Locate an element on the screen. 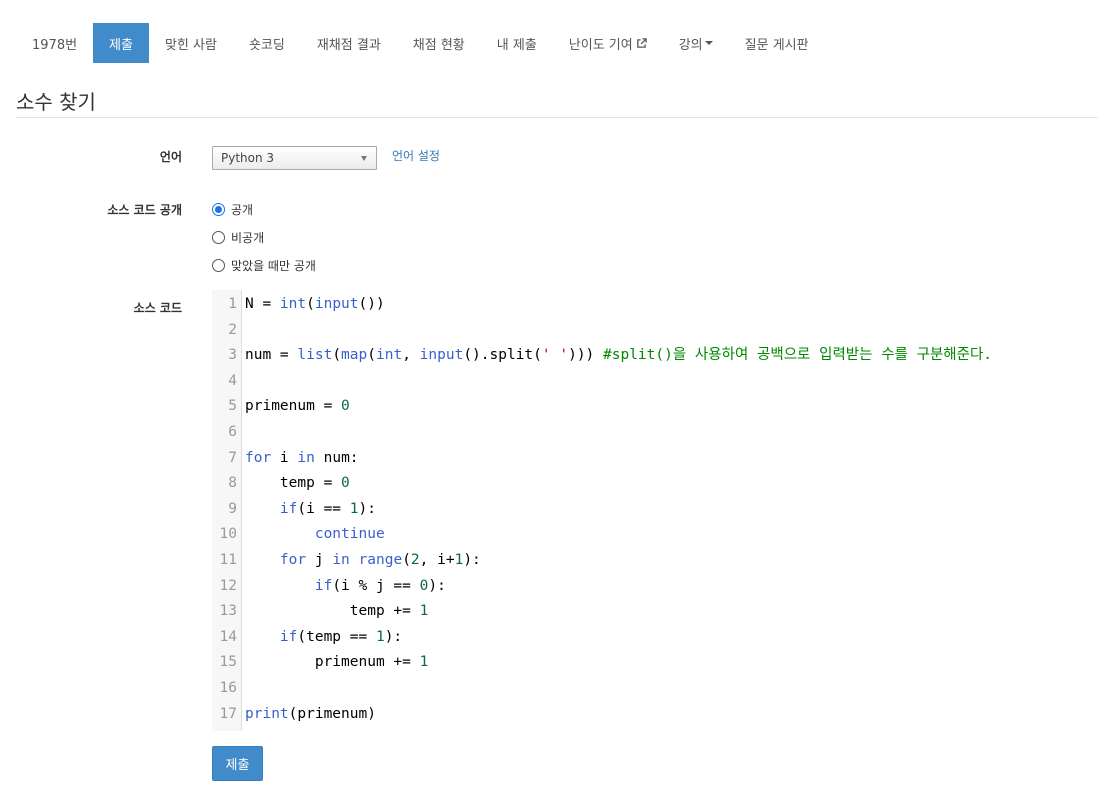 The width and height of the screenshot is (1098, 790). tab-short-coding: 숏코딩 is located at coordinates (267, 43).